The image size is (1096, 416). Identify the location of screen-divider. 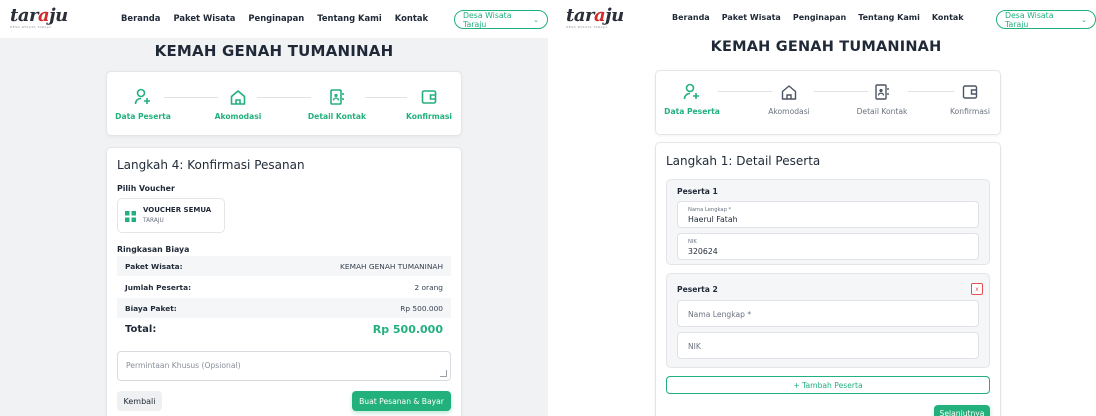
(552, 208).